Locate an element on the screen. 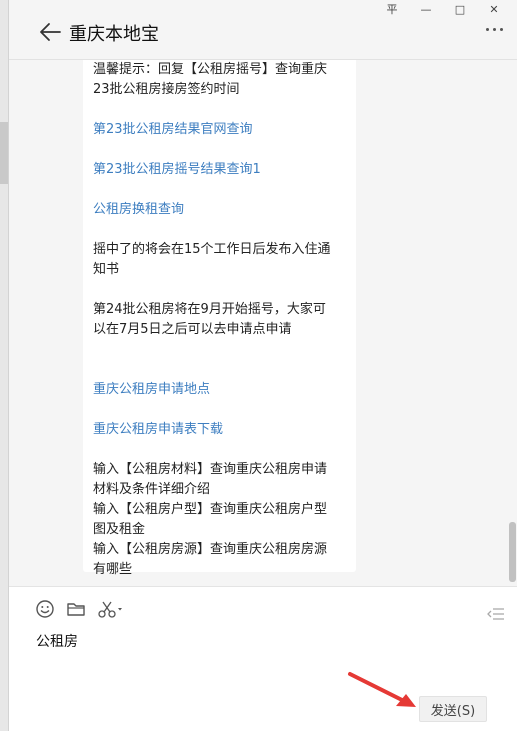 The width and height of the screenshot is (517, 731). message-scrollbar is located at coordinates (512, 323).